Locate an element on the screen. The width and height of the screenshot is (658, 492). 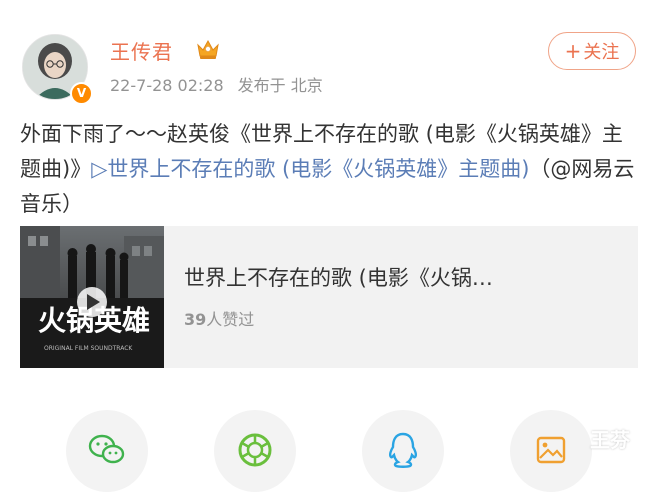
thumb-subtitle: ORIGINAL FILM SOUNDTRACK is located at coordinates (88, 348).